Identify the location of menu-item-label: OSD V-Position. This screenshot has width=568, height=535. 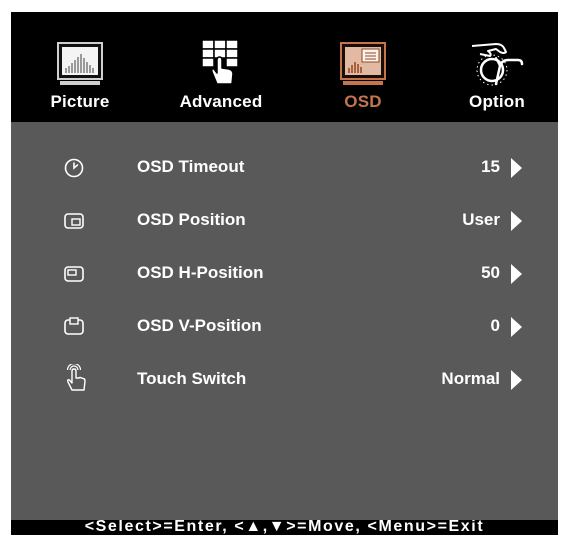
(199, 325).